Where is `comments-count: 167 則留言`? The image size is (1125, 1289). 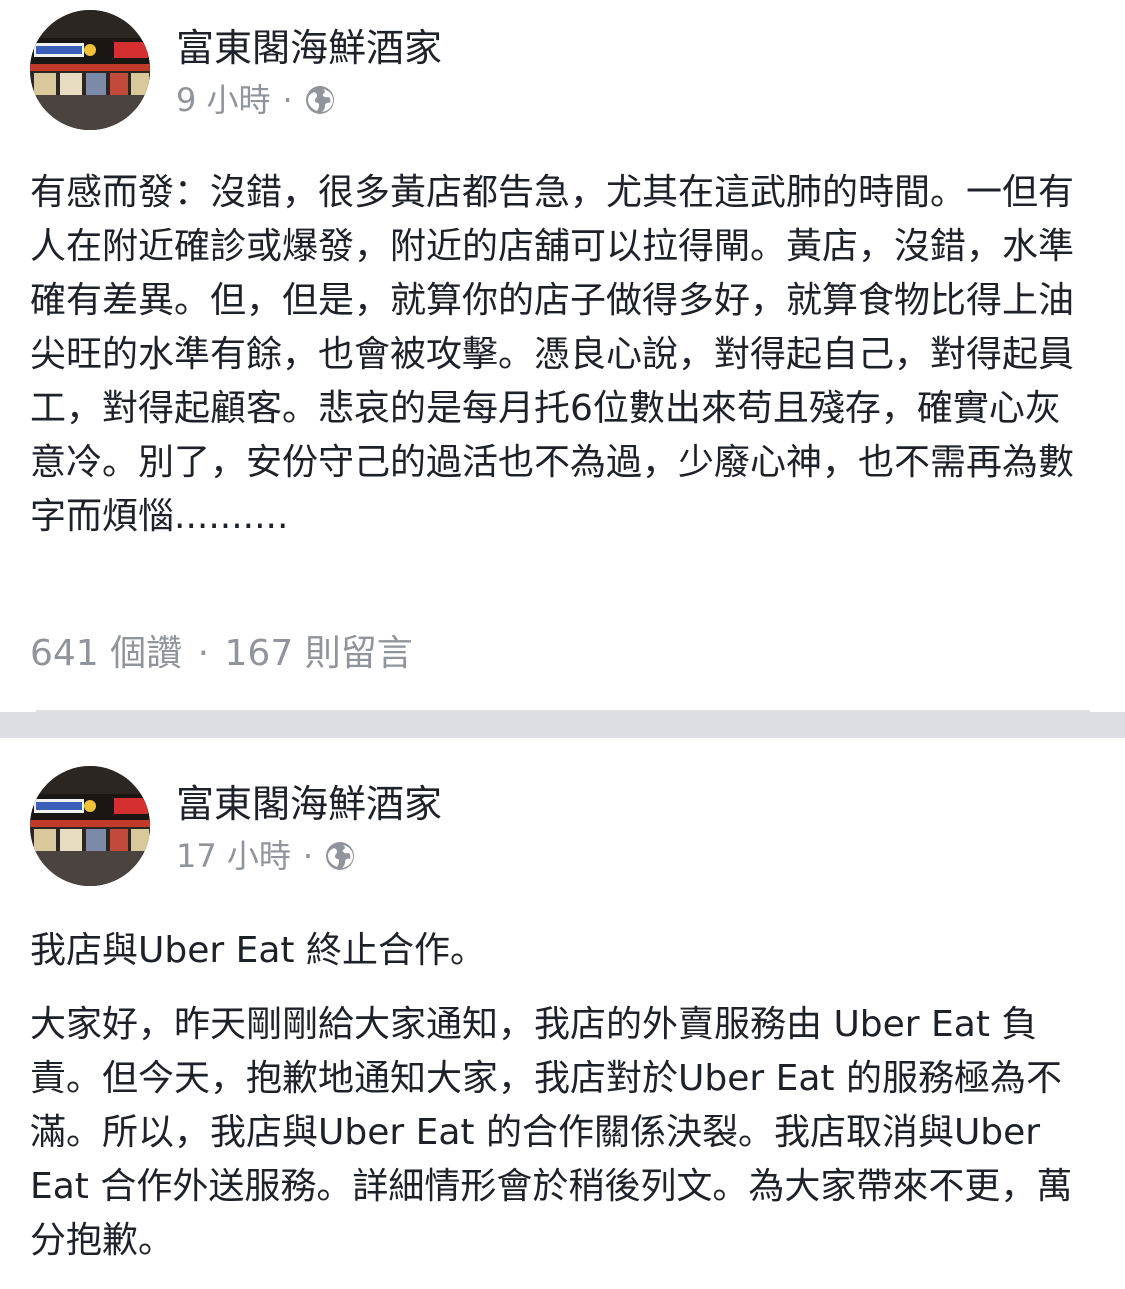 comments-count: 167 則留言 is located at coordinates (319, 653).